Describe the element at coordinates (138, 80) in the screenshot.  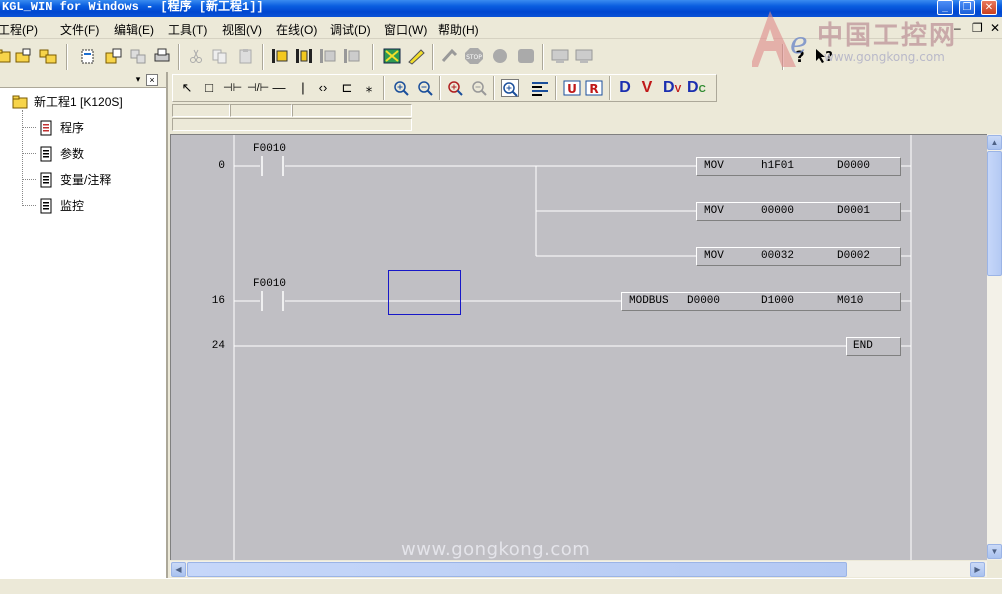
I see `panel-pin-button: ▾` at that location.